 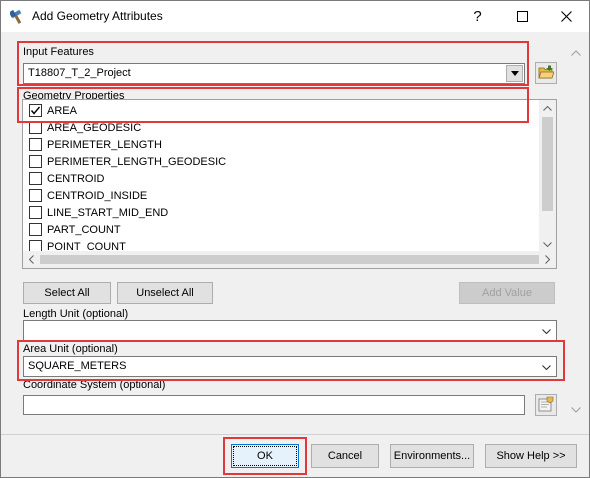 What do you see at coordinates (35, 110) in the screenshot?
I see `checkbox-checked` at bounding box center [35, 110].